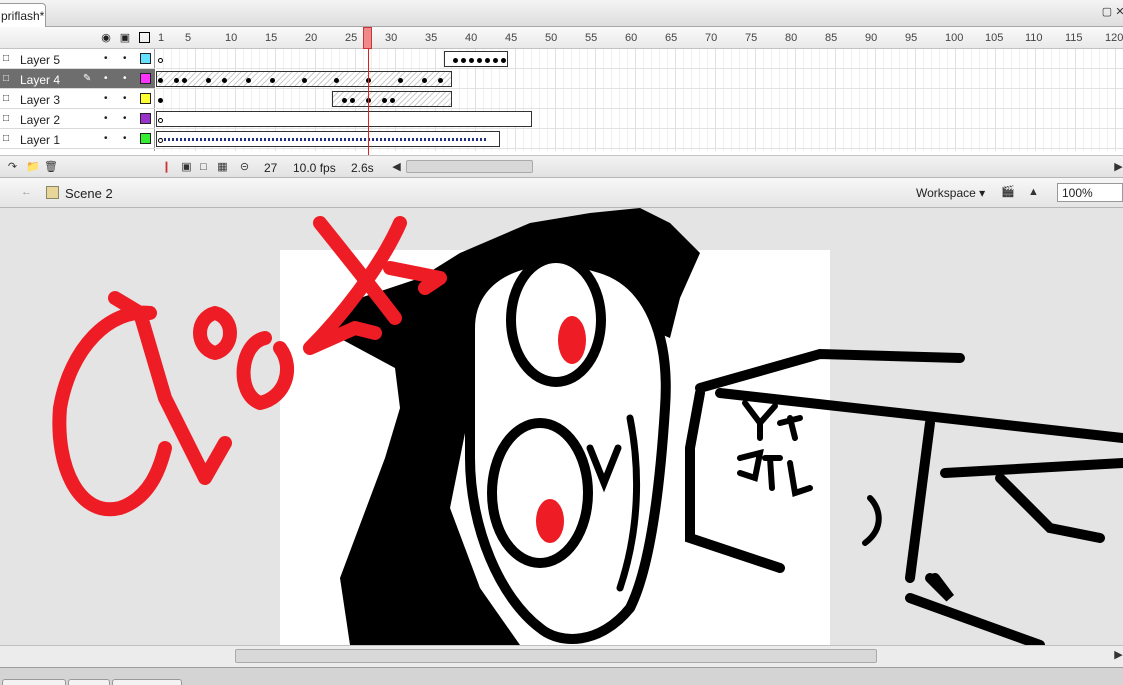 The image size is (1123, 685). I want to click on new-folder-icon: 📁, so click(33, 167).